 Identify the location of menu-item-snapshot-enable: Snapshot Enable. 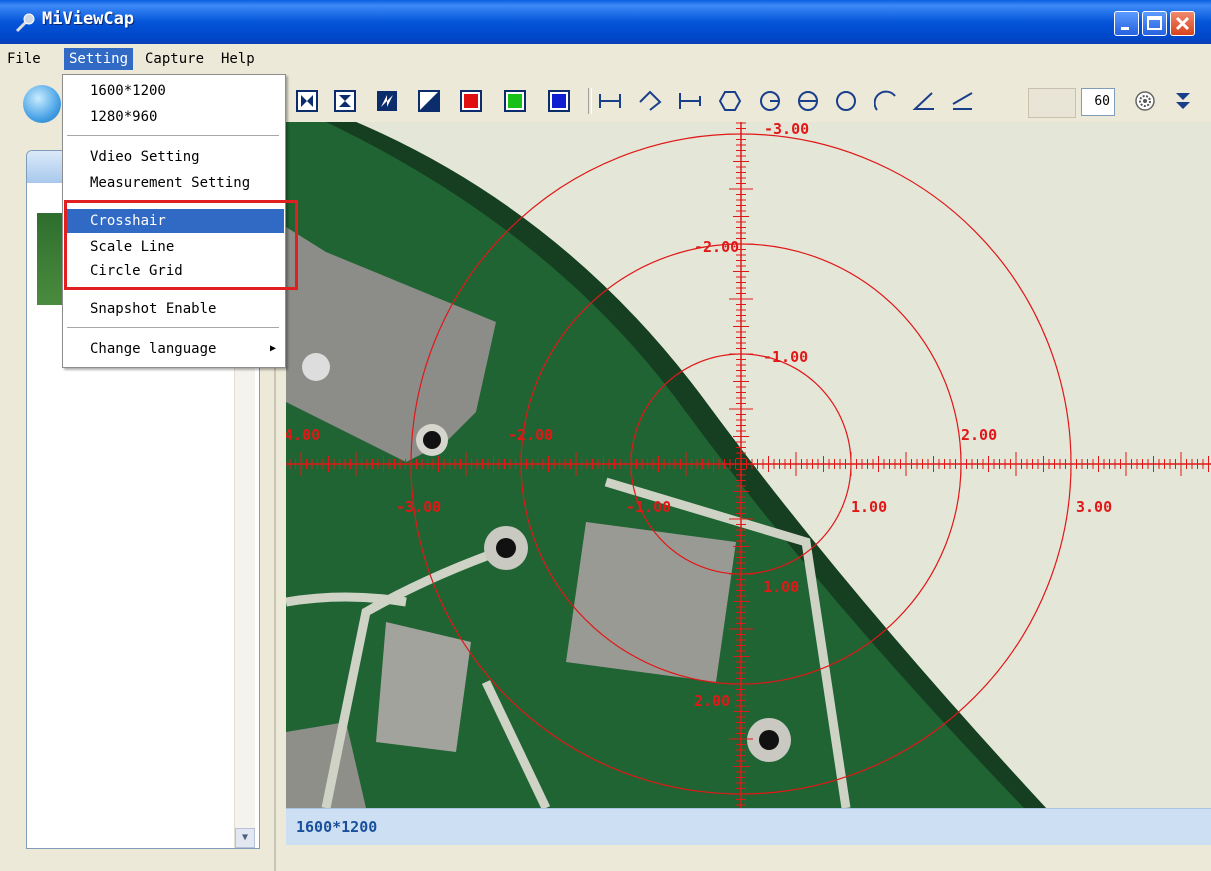
(174, 309).